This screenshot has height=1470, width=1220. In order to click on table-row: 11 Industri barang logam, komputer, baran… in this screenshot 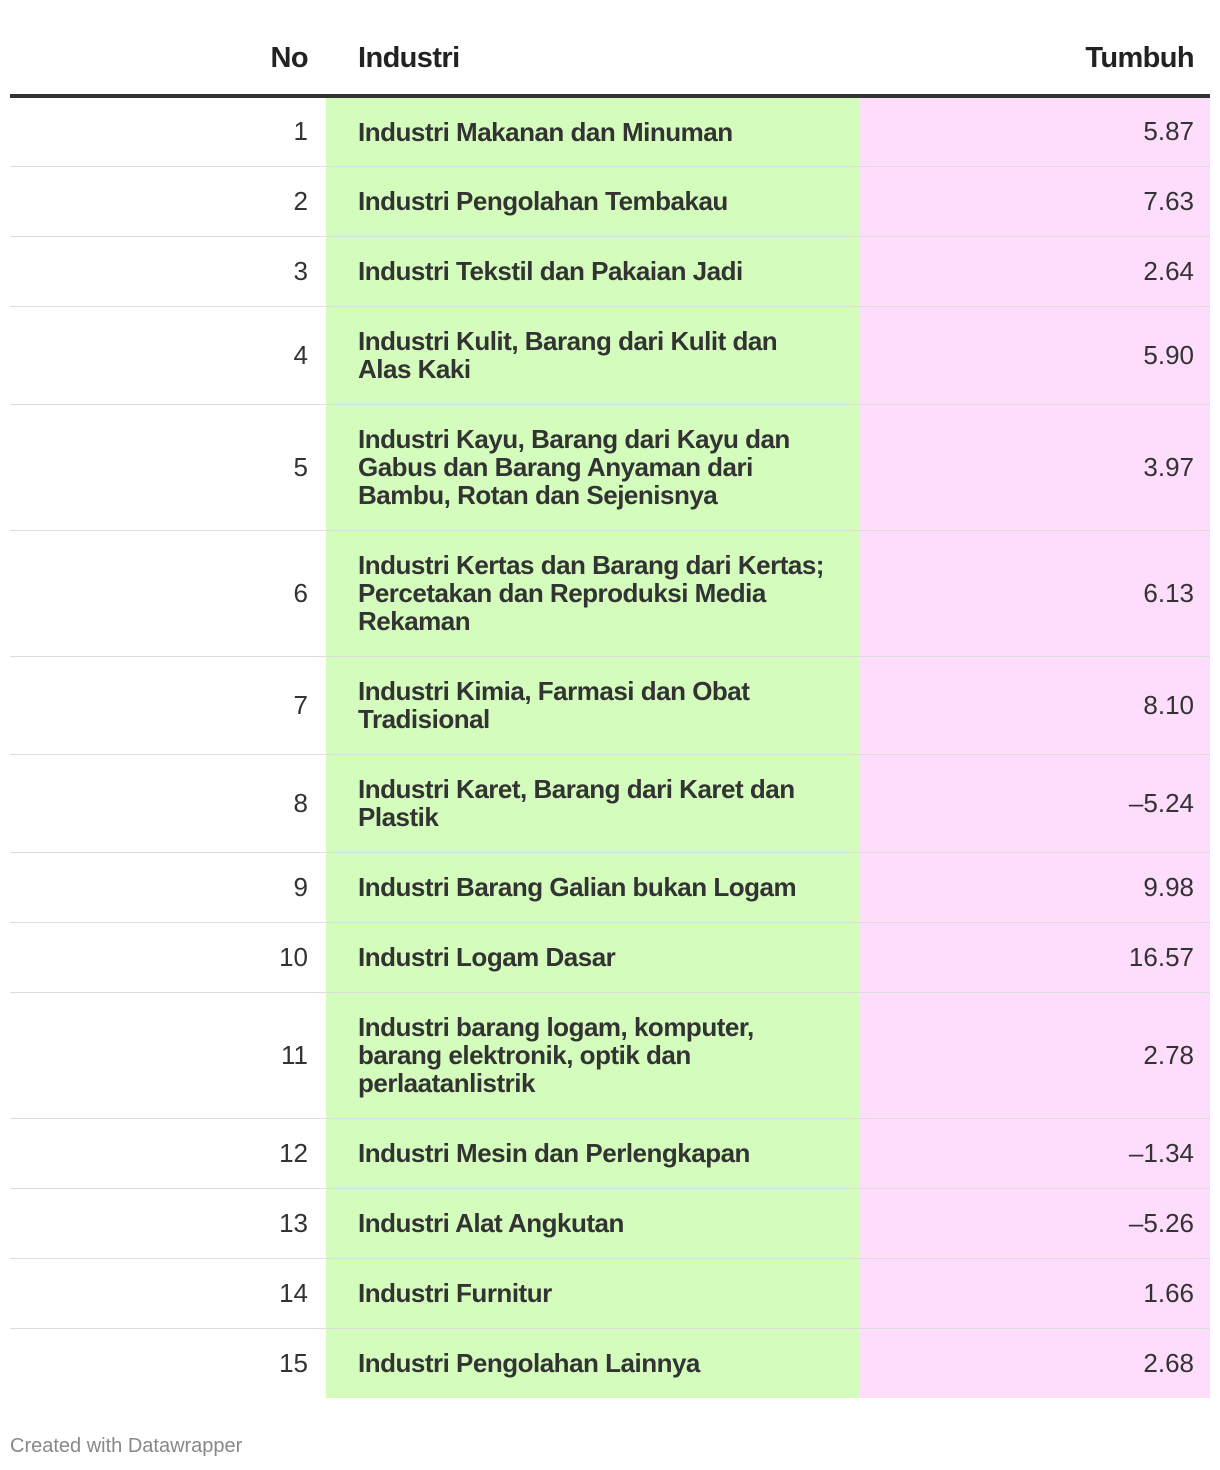, I will do `click(610, 1055)`.